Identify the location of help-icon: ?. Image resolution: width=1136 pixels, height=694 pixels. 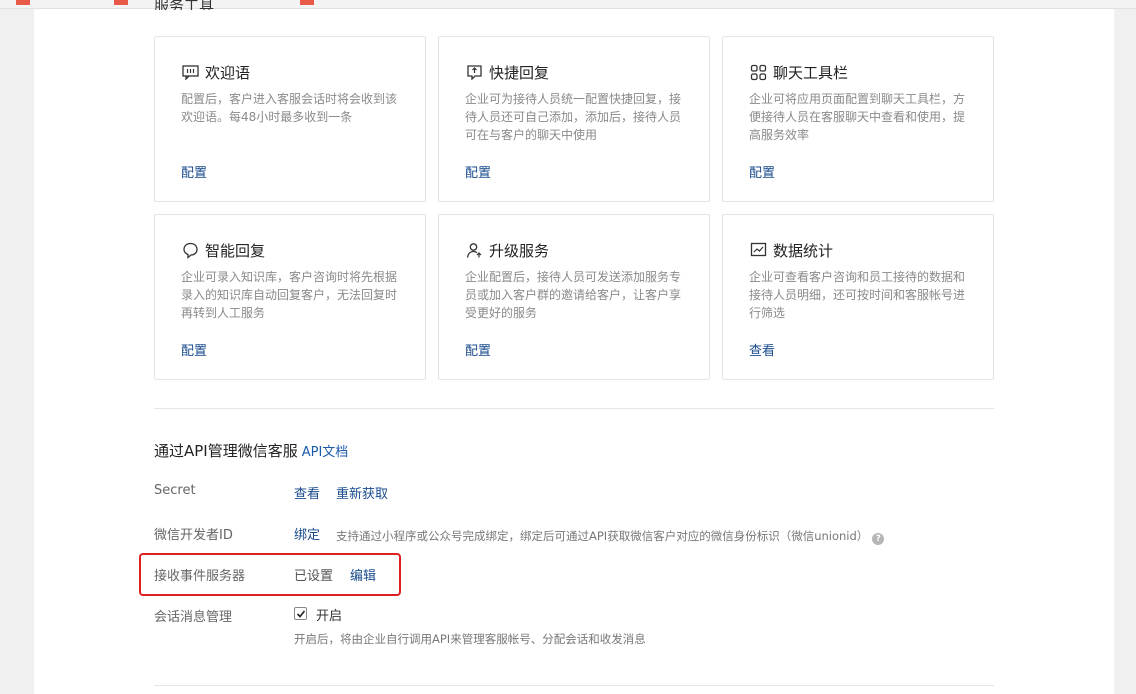
(878, 539).